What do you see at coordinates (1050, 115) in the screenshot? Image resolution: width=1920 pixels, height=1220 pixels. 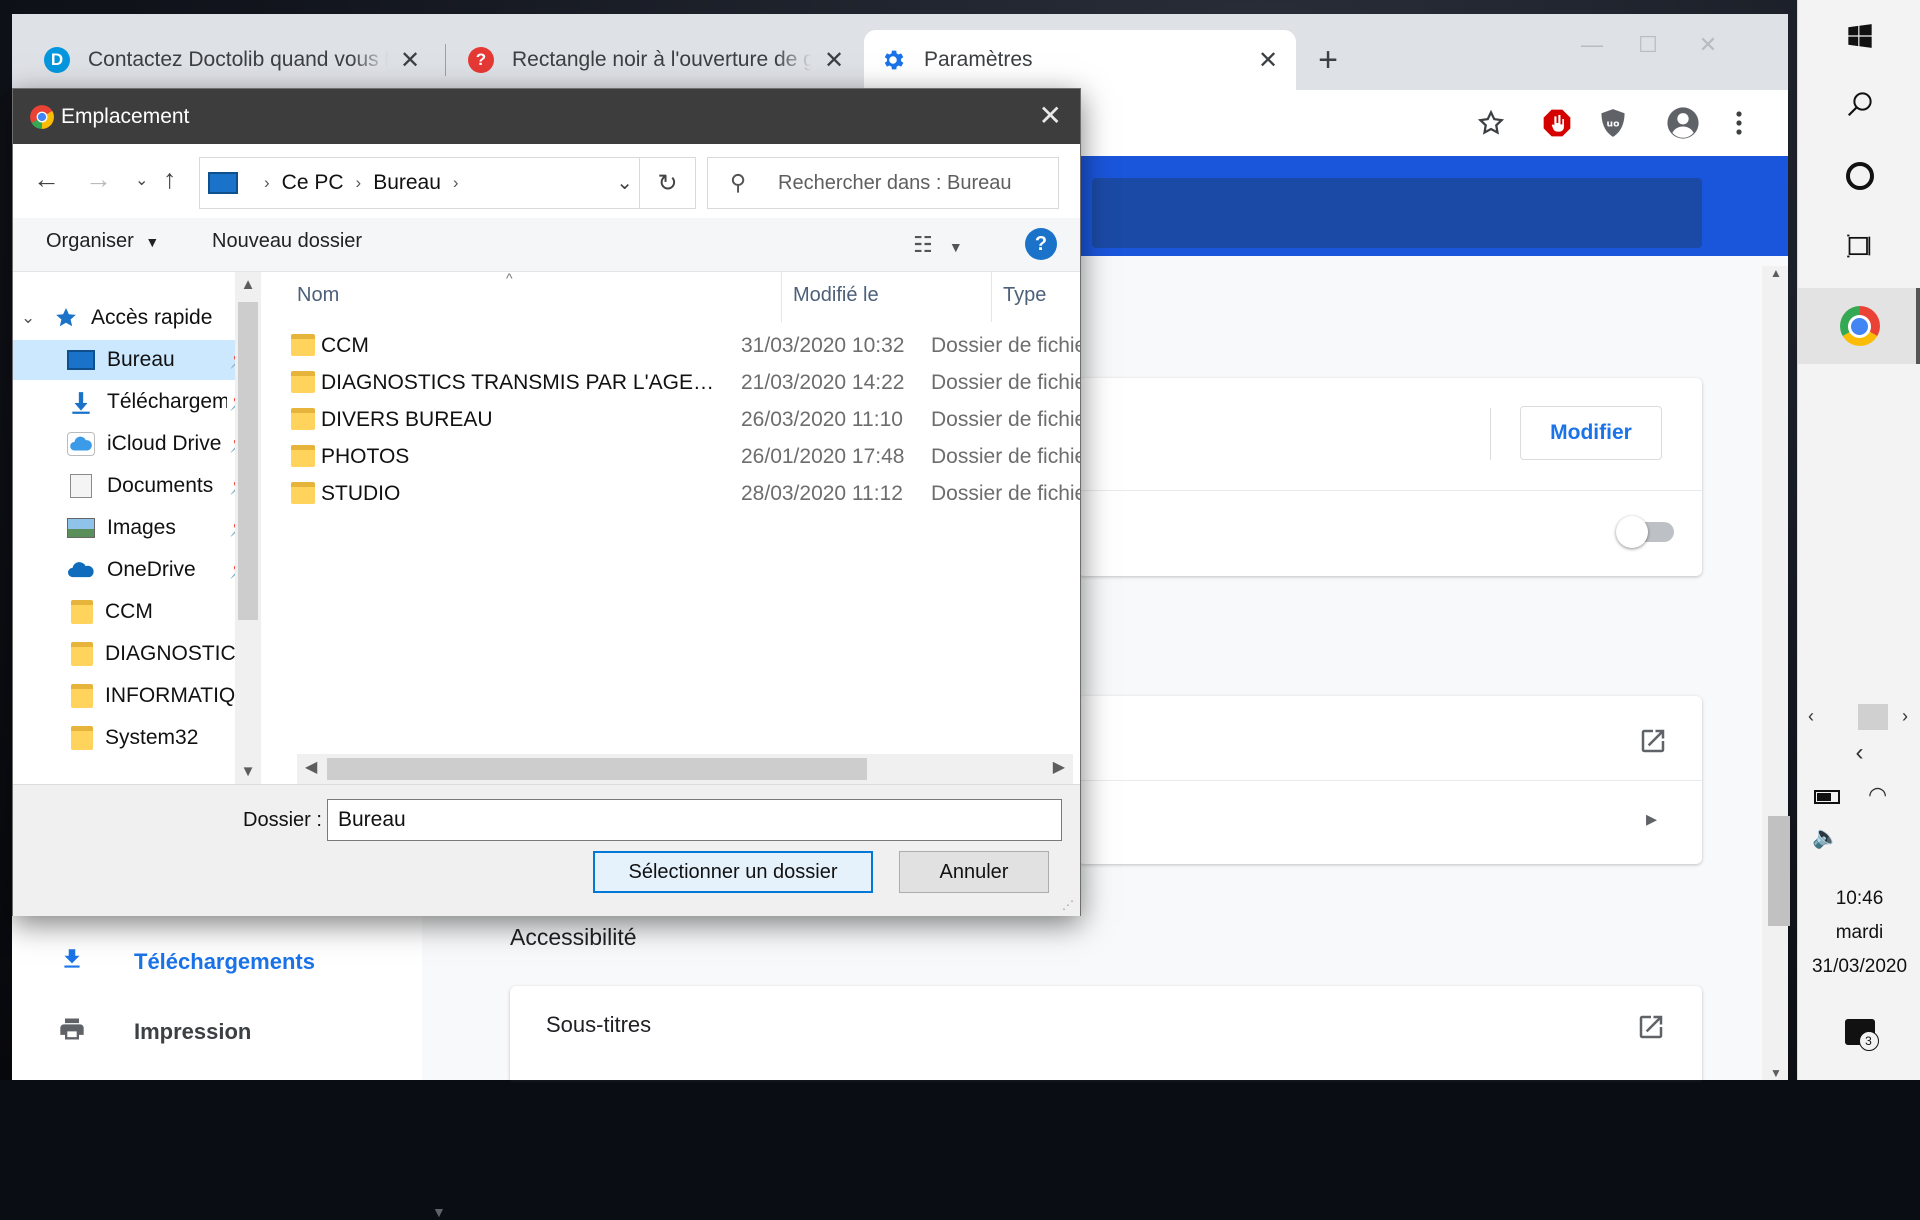 I see `dialog-close-icon: ✕` at bounding box center [1050, 115].